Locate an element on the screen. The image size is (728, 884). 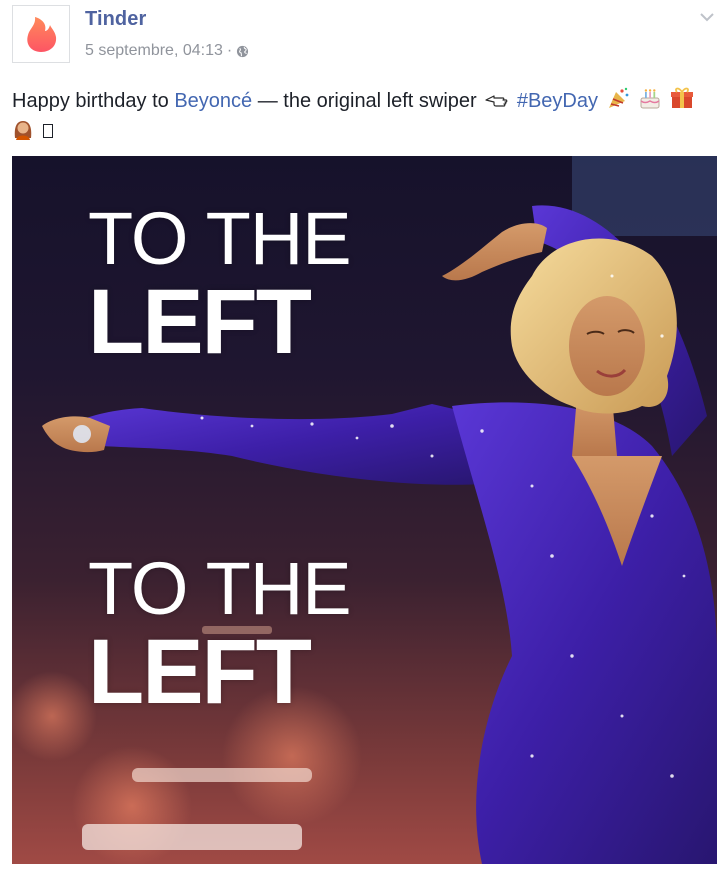
post-timestamp: 5 septembre, 04:13 is located at coordinates (154, 51).